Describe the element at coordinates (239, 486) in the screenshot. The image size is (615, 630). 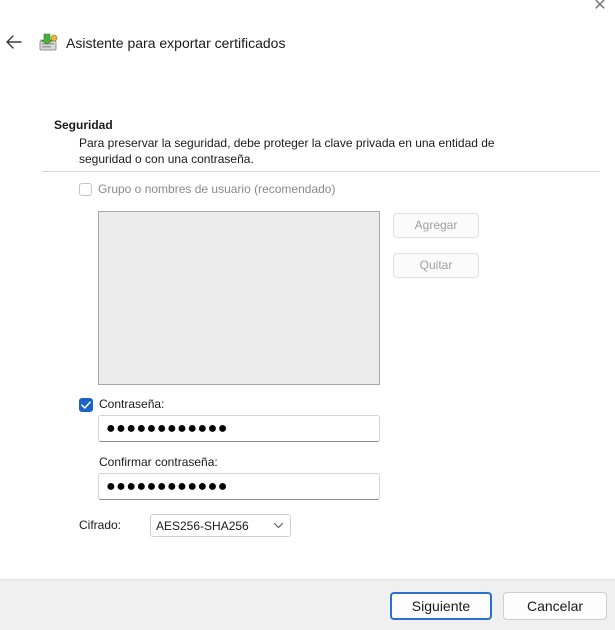
I see `confirm-password-field: ●●●●●●●●●●●●` at that location.